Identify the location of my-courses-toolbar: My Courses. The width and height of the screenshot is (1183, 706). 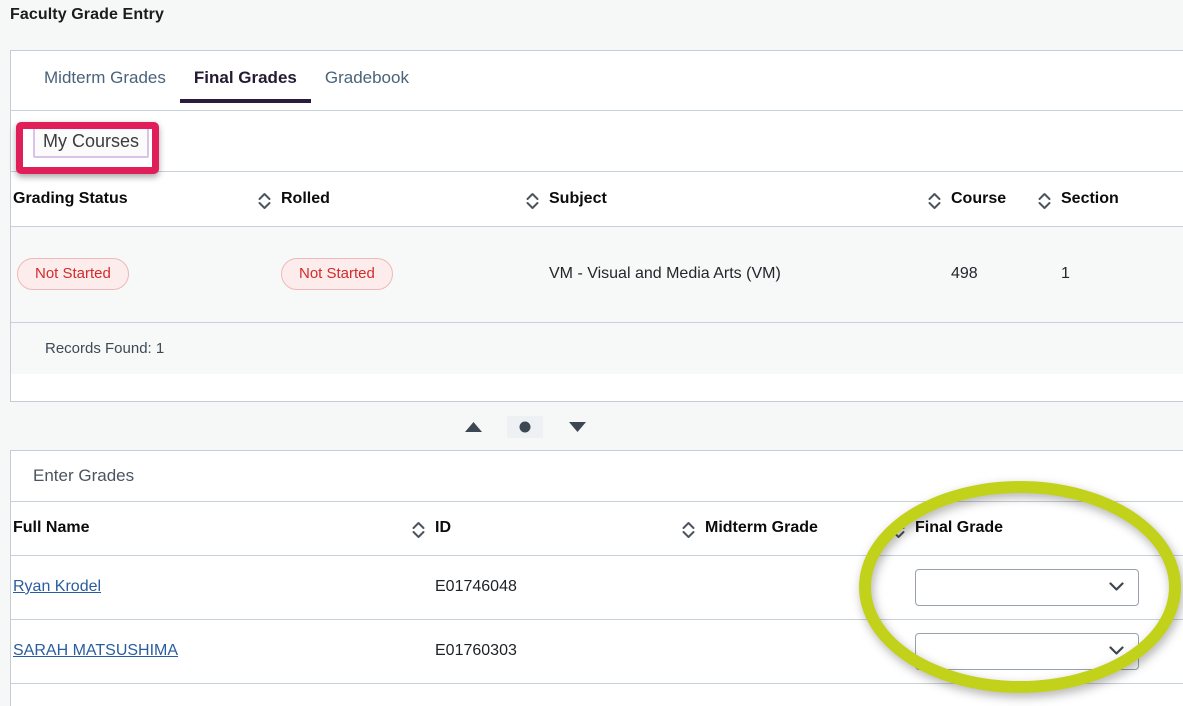
(597, 141).